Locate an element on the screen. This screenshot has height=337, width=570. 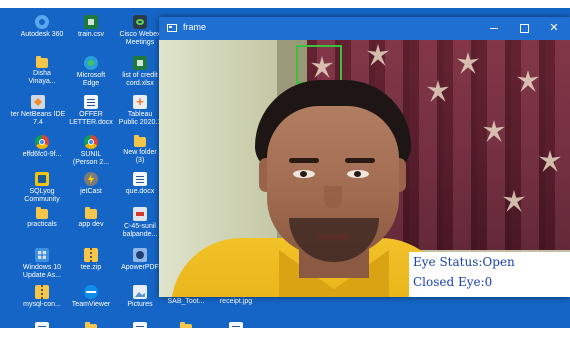
edge-icon is located at coordinates (91, 63).